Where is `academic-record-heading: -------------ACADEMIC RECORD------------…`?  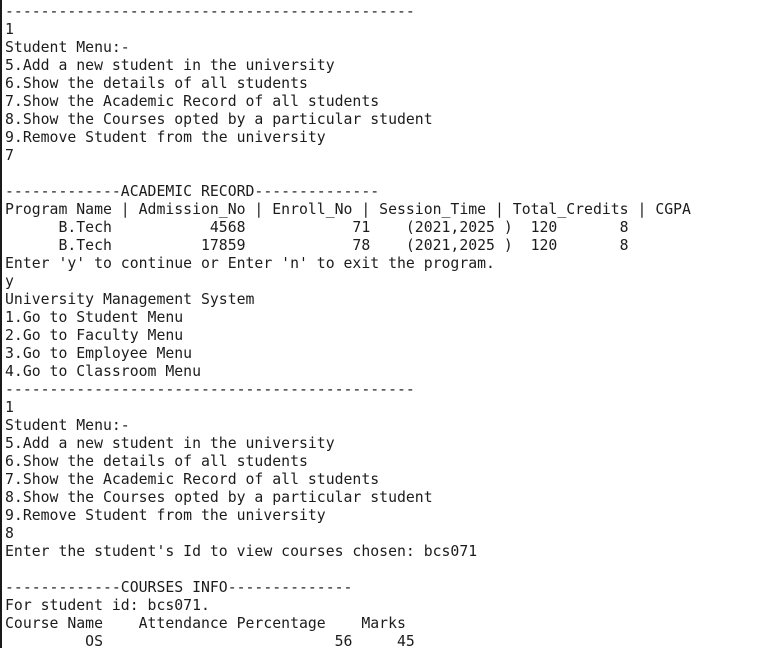
academic-record-heading: -------------ACADEMIC RECORD------------… is located at coordinates (192, 191).